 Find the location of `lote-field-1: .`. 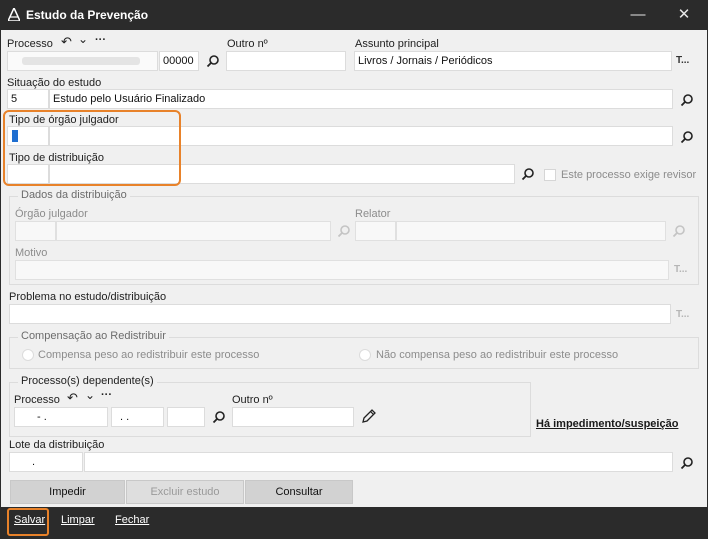

lote-field-1: . is located at coordinates (46, 462).